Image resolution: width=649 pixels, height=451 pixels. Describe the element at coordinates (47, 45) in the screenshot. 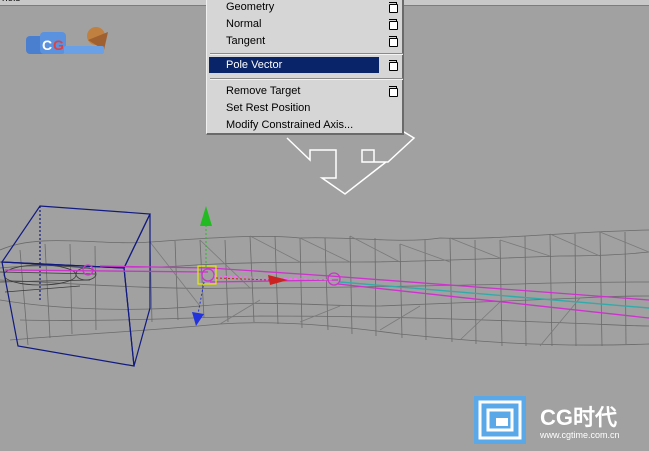

I see `svg-text: C` at that location.